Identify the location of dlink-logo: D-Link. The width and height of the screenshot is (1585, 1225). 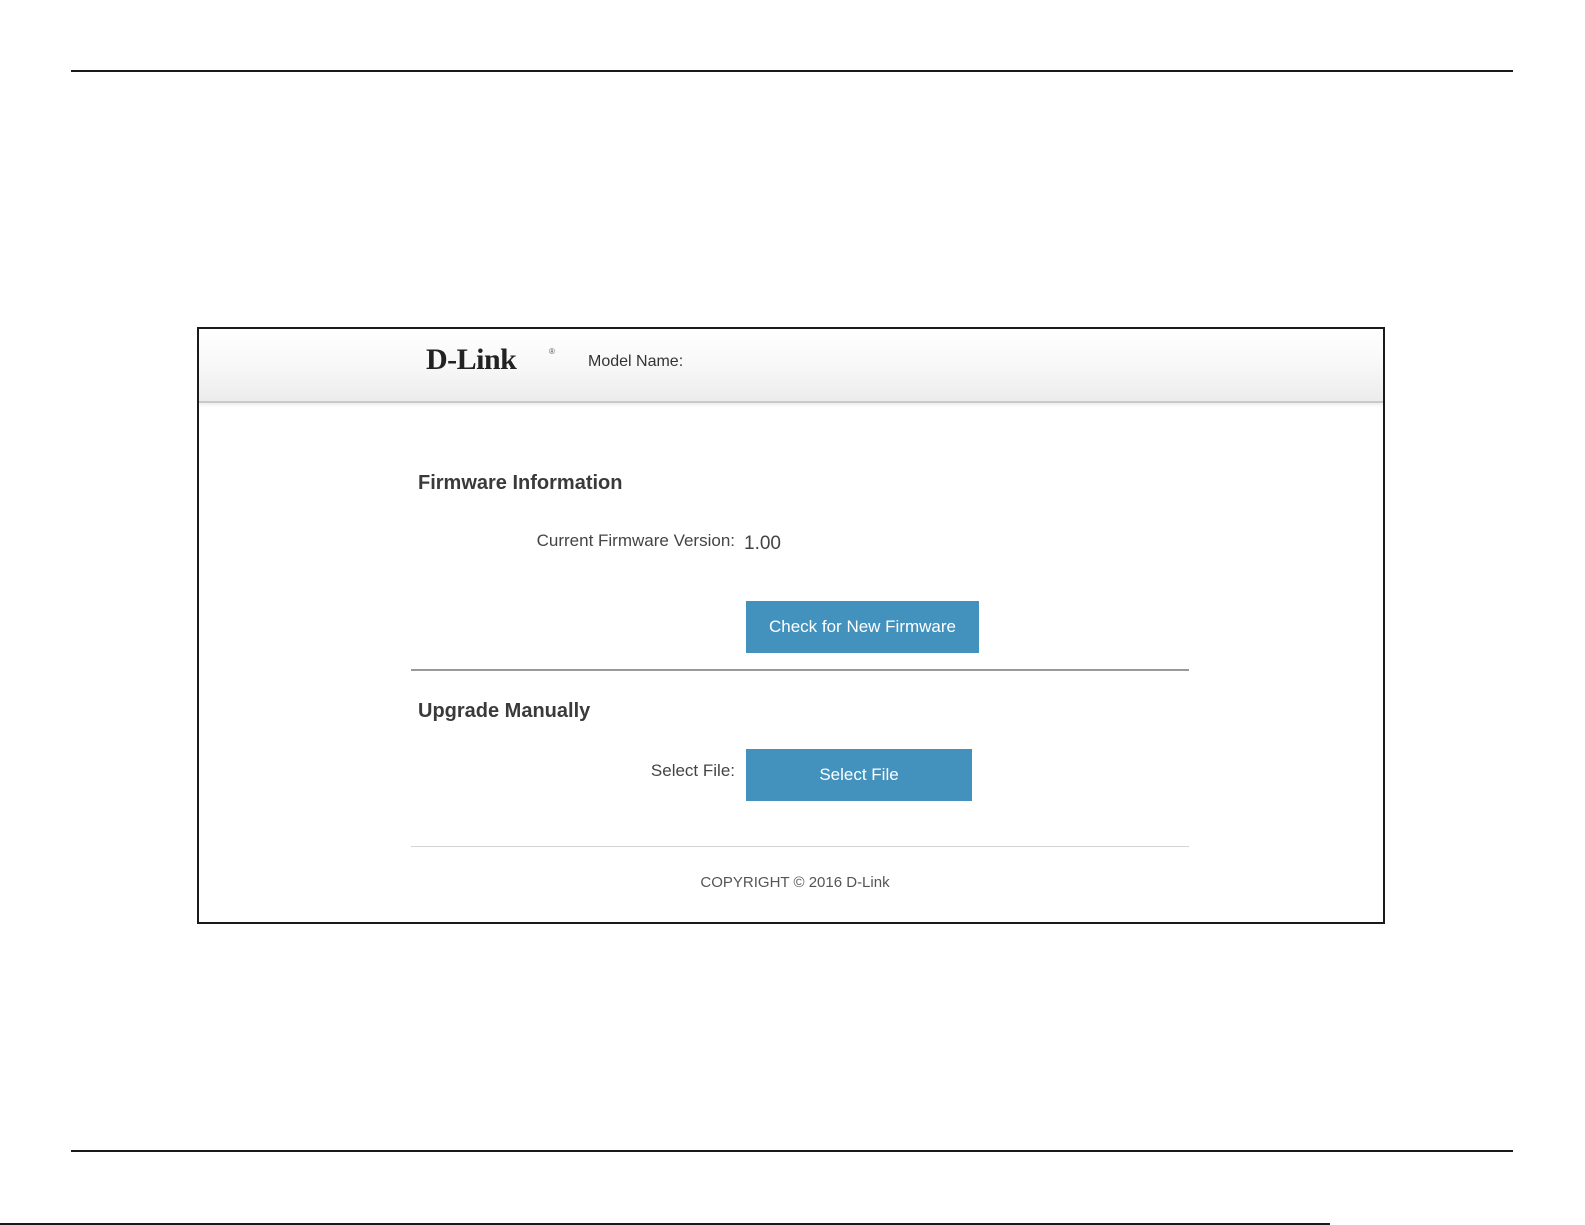
(471, 359).